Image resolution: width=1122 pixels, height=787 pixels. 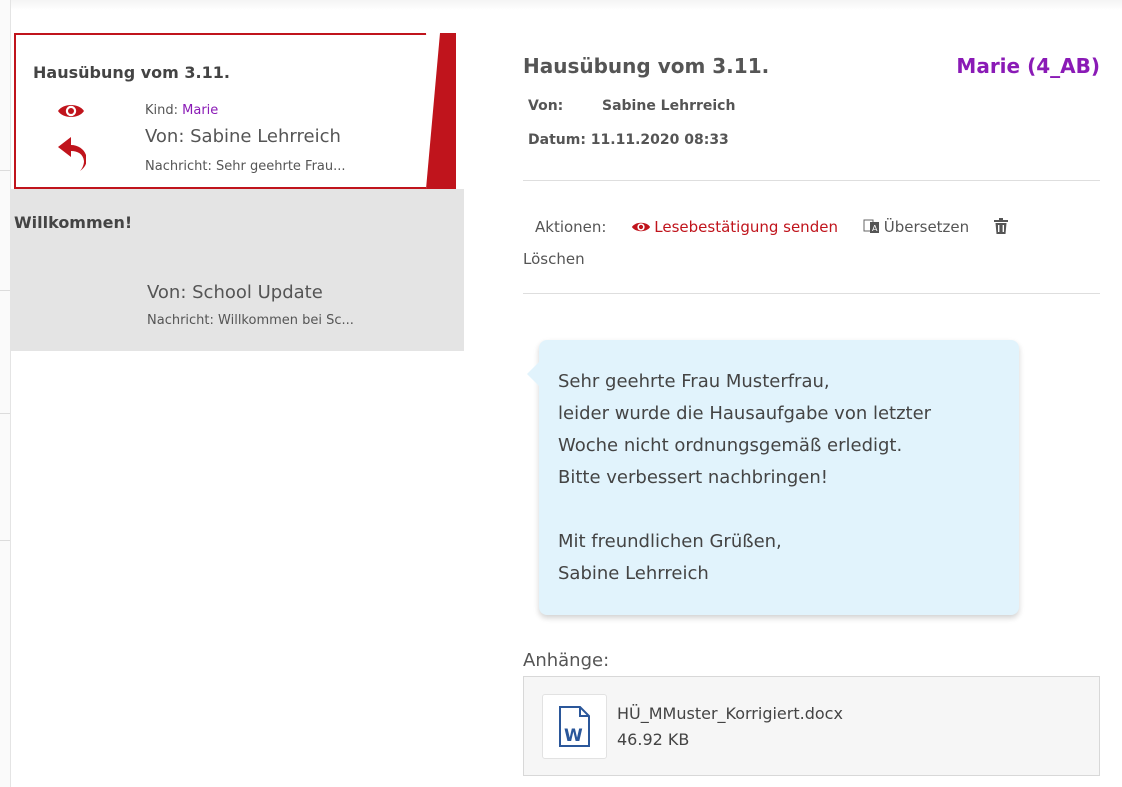 What do you see at coordinates (746, 227) in the screenshot?
I see `read-receipt-label: Lesebestätigung senden` at bounding box center [746, 227].